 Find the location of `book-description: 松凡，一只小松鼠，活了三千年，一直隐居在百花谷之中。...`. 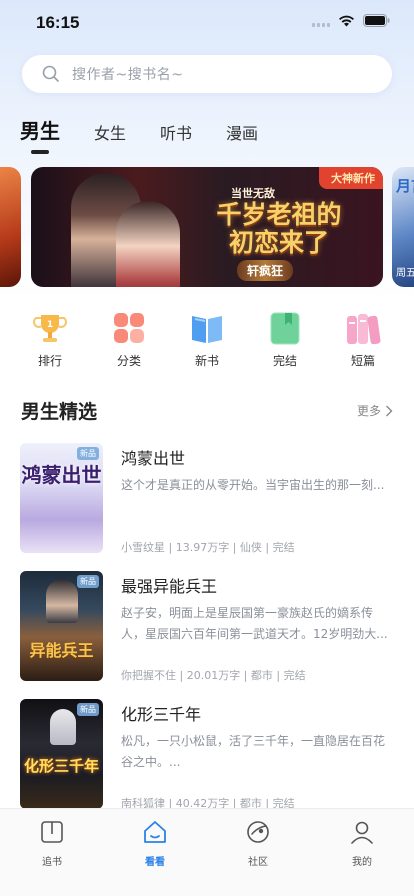

book-description: 松凡，一只小松鼠，活了三千年，一直隐居在百花谷之中。... is located at coordinates (253, 751).